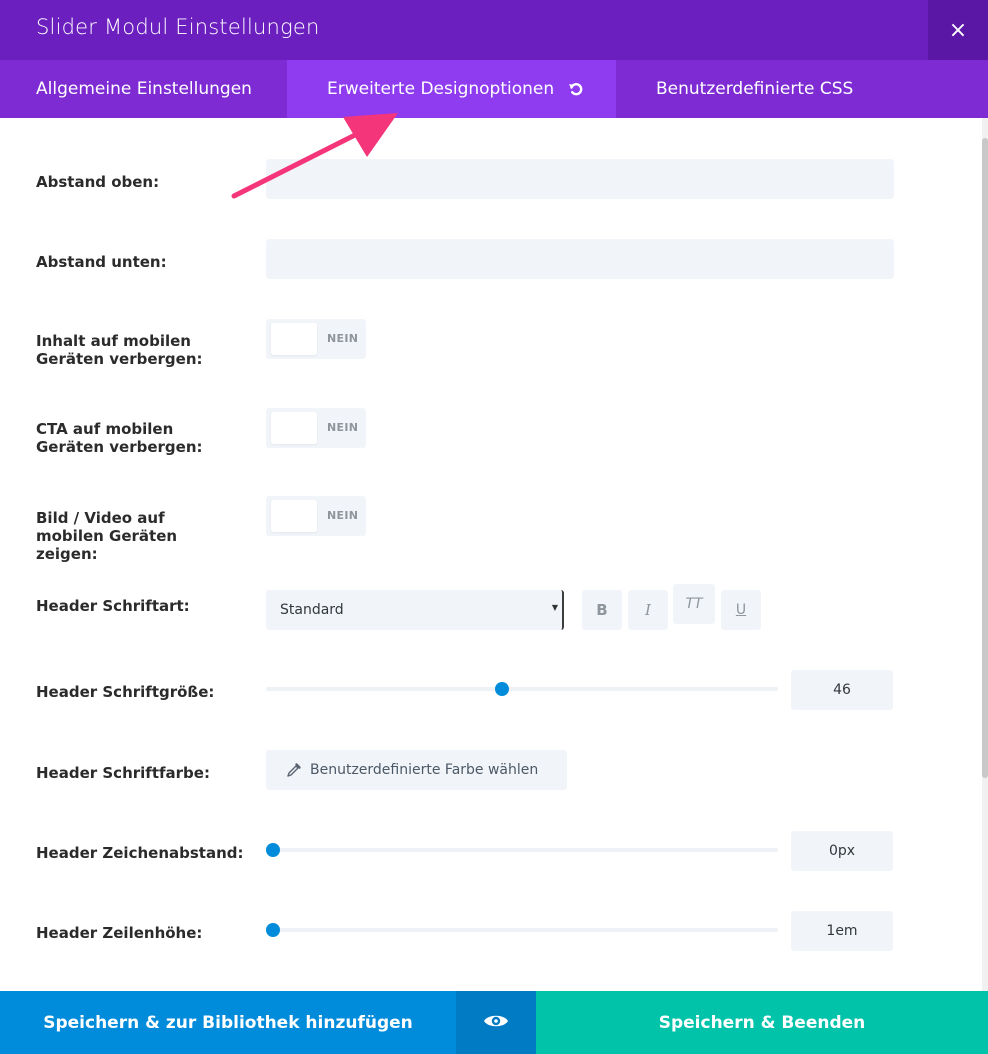 The width and height of the screenshot is (988, 1054). What do you see at coordinates (415, 610) in the screenshot?
I see `header-font-select: Standard ▼` at bounding box center [415, 610].